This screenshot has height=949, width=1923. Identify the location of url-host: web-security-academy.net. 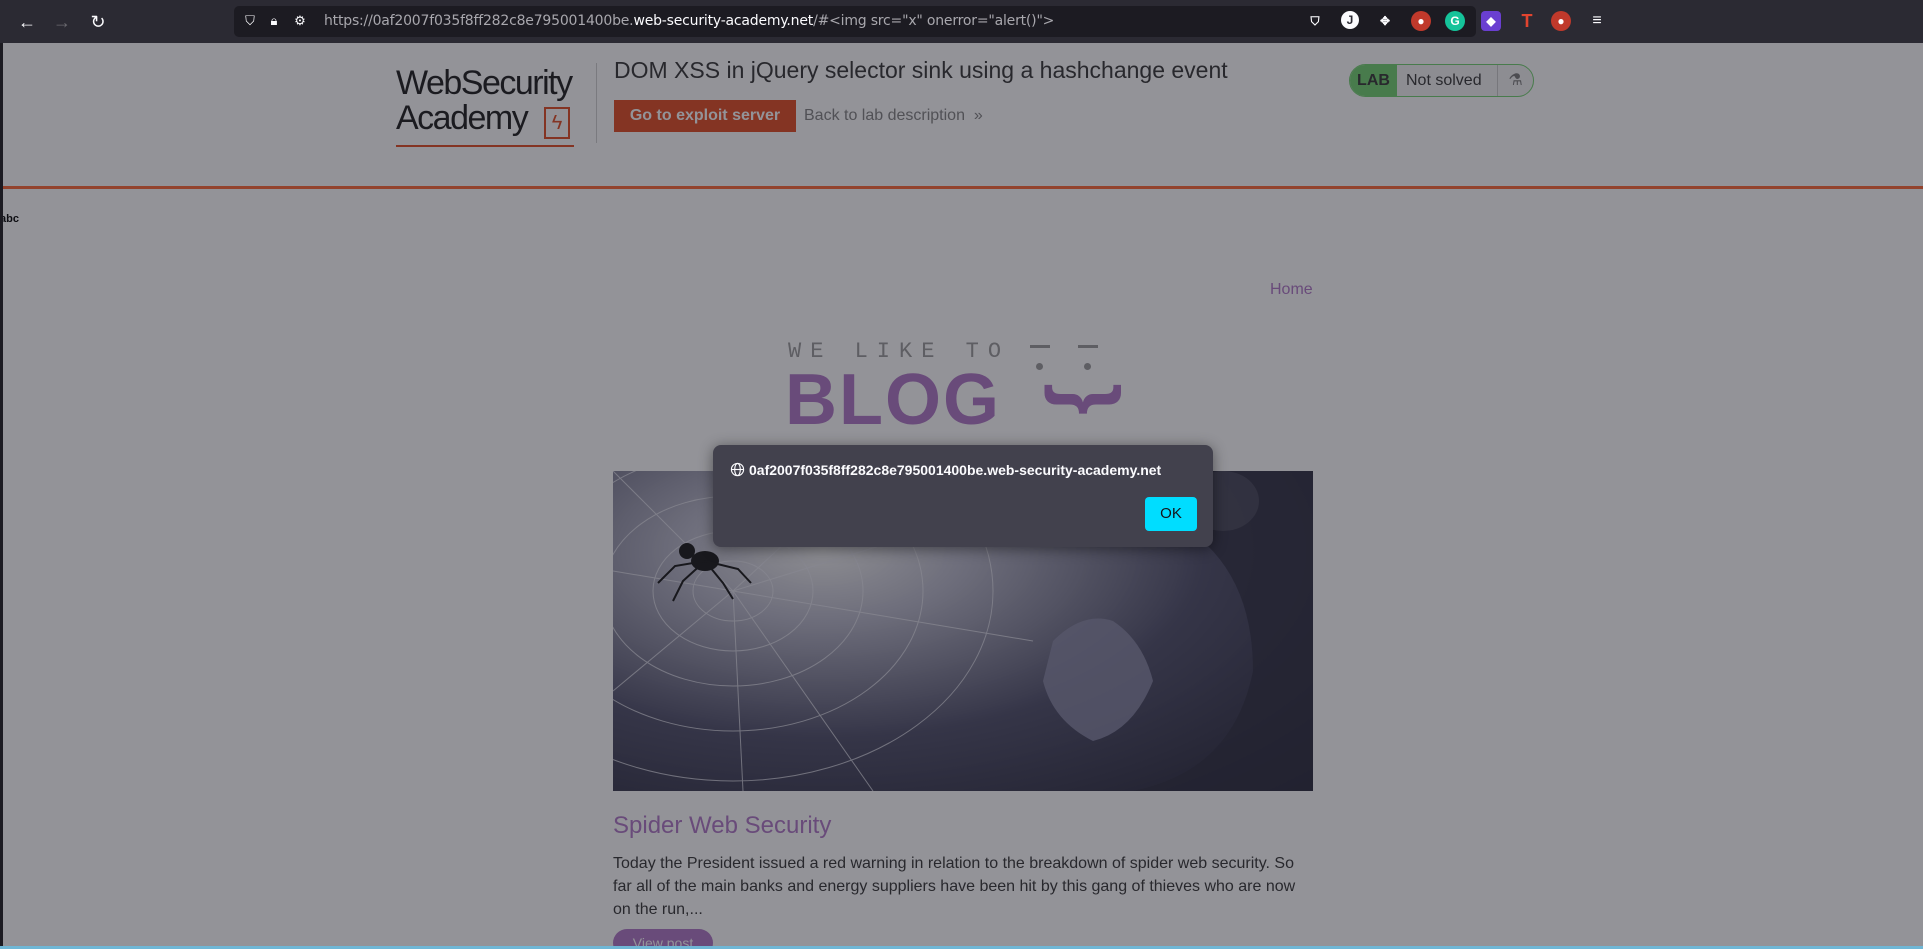
(723, 21).